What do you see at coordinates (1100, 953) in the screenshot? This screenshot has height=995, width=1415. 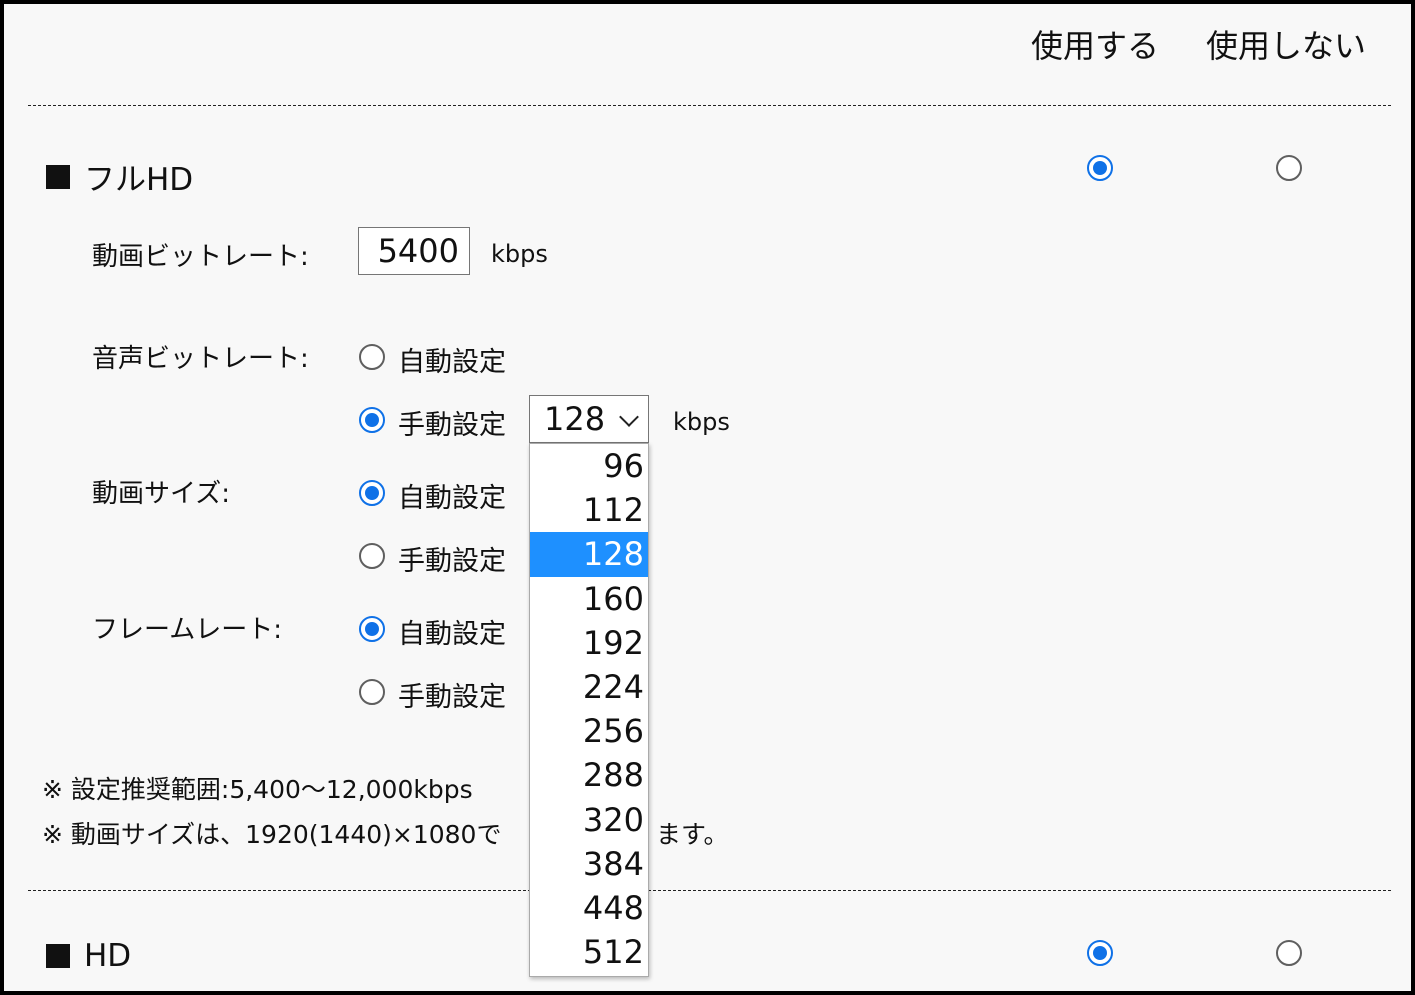 I see `hd-use-radio` at bounding box center [1100, 953].